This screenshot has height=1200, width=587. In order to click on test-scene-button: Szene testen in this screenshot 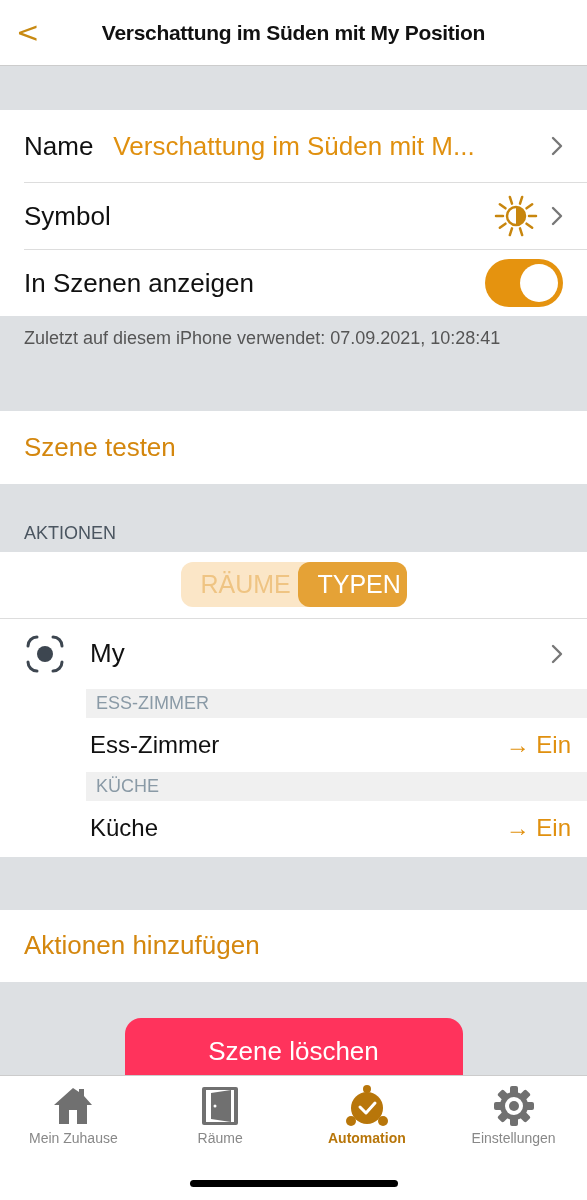, I will do `click(100, 447)`.